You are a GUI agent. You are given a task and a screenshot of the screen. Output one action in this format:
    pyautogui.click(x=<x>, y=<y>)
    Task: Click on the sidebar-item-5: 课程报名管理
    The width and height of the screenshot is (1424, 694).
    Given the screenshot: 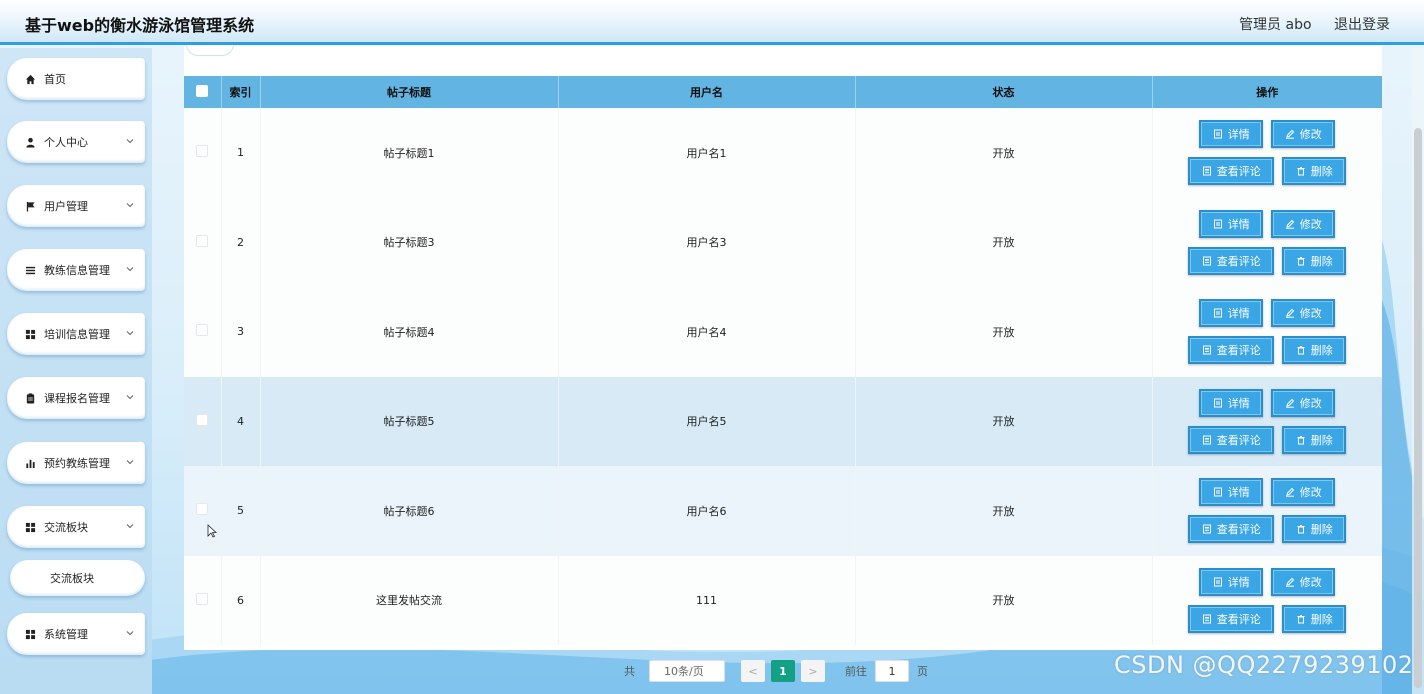 What is the action you would take?
    pyautogui.click(x=76, y=398)
    